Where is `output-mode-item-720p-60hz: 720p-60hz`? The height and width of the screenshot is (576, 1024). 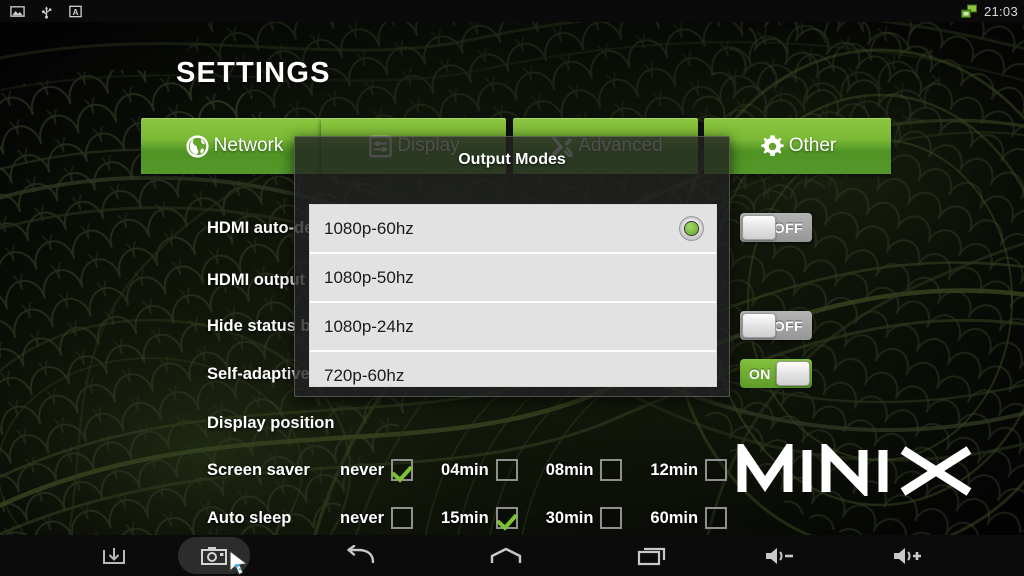 output-mode-item-720p-60hz: 720p-60hz is located at coordinates (513, 369).